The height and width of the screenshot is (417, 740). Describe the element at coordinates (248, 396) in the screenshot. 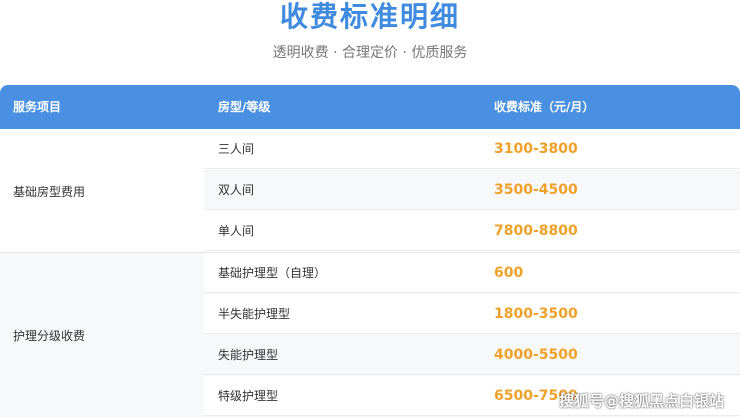

I see `care-level: 特级护理型` at that location.